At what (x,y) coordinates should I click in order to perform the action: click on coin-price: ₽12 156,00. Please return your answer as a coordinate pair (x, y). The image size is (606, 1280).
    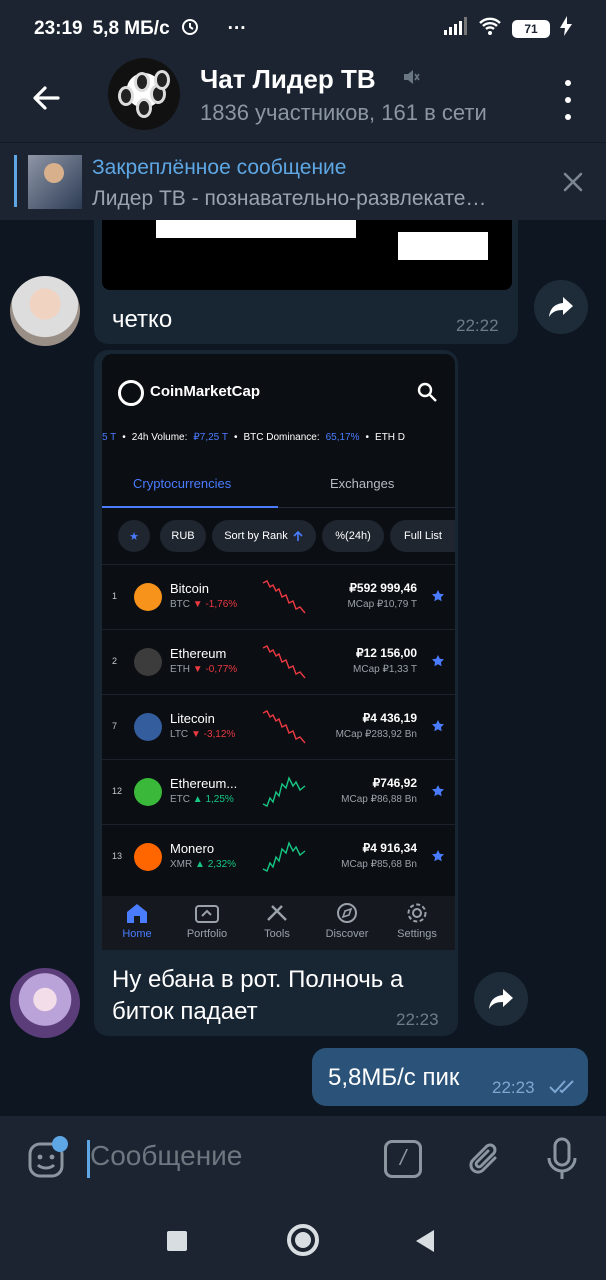
    Looking at the image, I should click on (386, 653).